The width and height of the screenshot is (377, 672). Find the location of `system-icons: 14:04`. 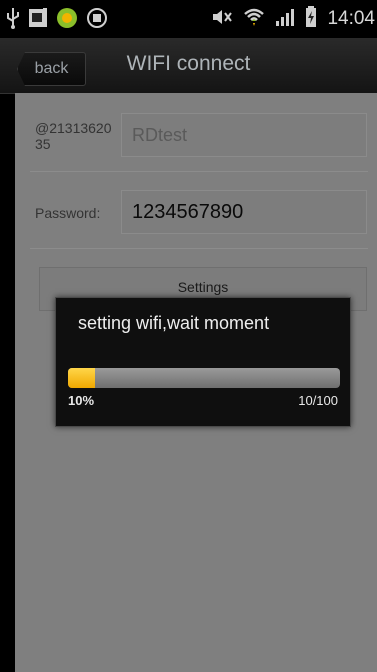

system-icons: 14:04 is located at coordinates (293, 19).